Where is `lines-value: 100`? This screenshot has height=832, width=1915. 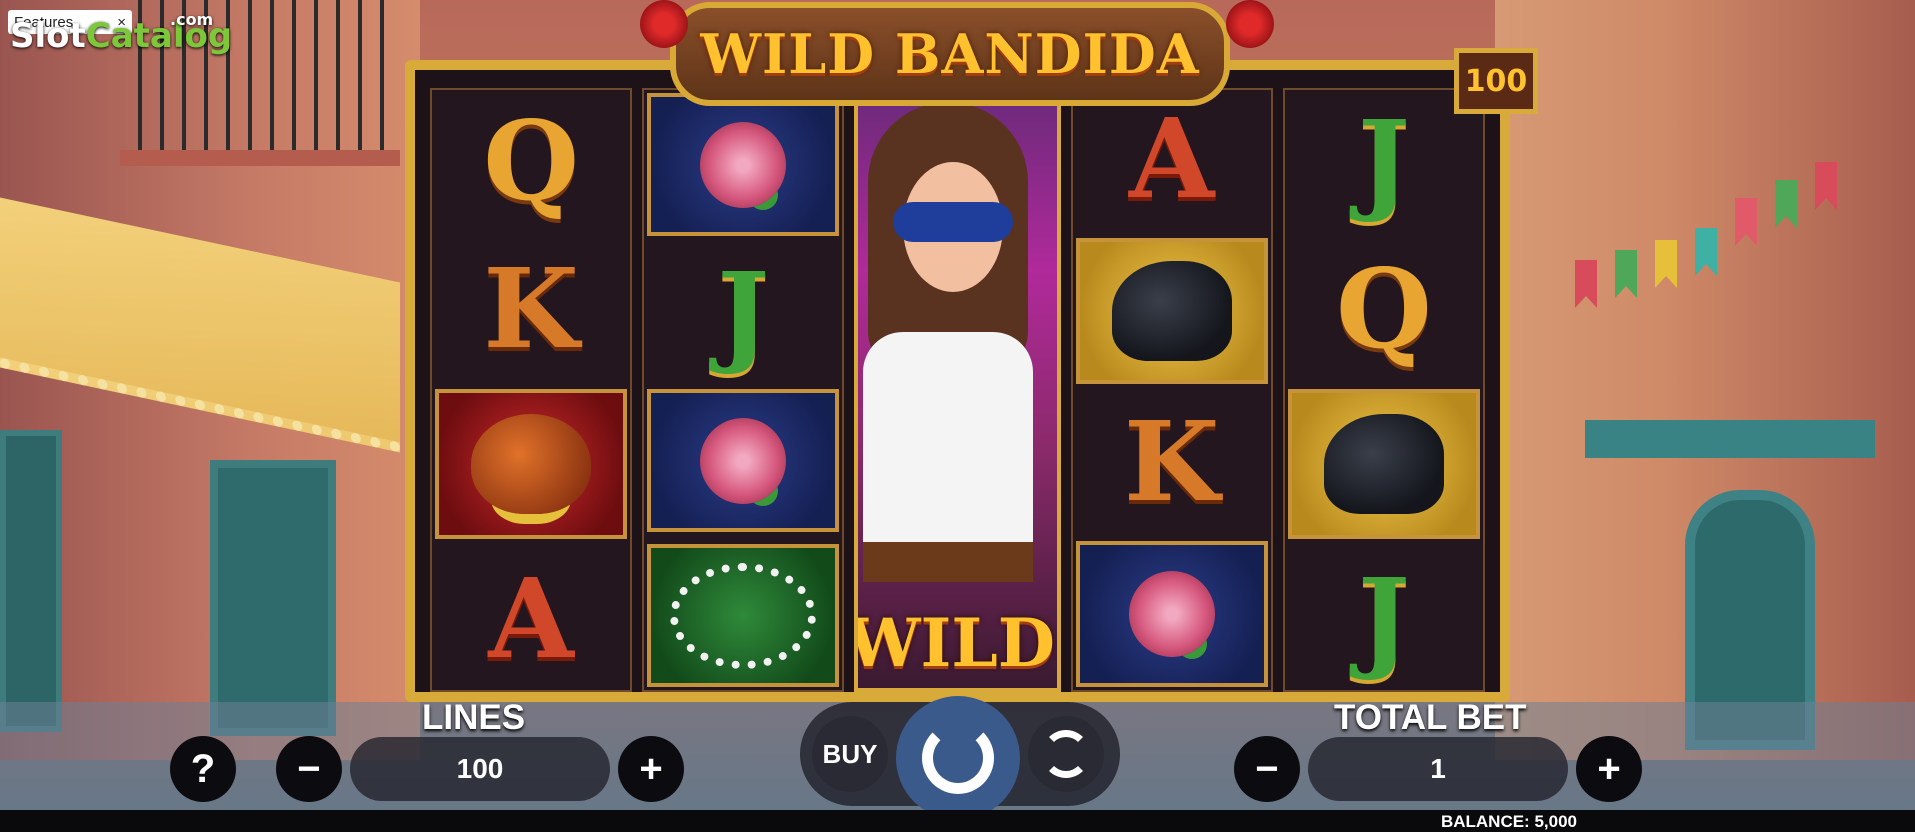
lines-value: 100 is located at coordinates (480, 768).